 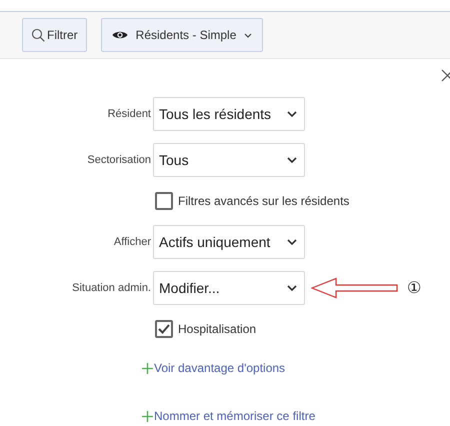 I want to click on field-label: Résident, so click(x=129, y=114).